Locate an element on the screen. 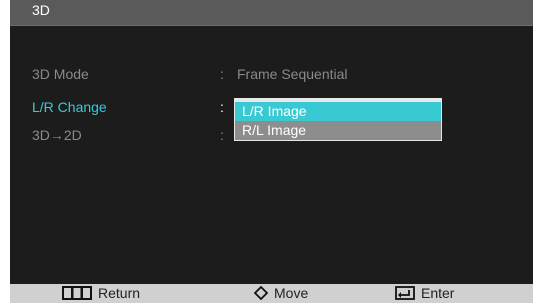 The width and height of the screenshot is (534, 303). lr-change-dropdown: L/R Image R/L Image is located at coordinates (338, 119).